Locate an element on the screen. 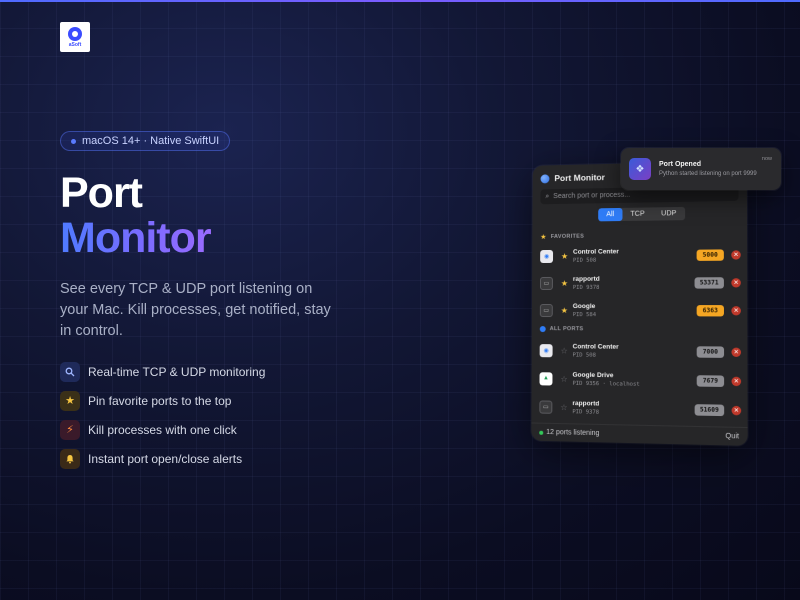 The image size is (800, 600). feature-item: Instant port open/close alerts is located at coordinates (162, 458).